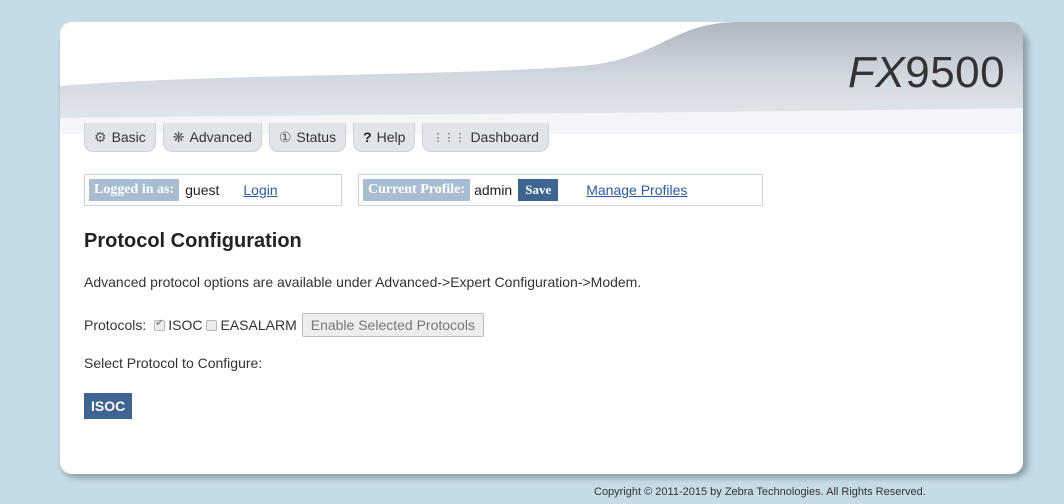 This screenshot has height=504, width=1064. I want to click on gear-icon: ⚙, so click(100, 136).